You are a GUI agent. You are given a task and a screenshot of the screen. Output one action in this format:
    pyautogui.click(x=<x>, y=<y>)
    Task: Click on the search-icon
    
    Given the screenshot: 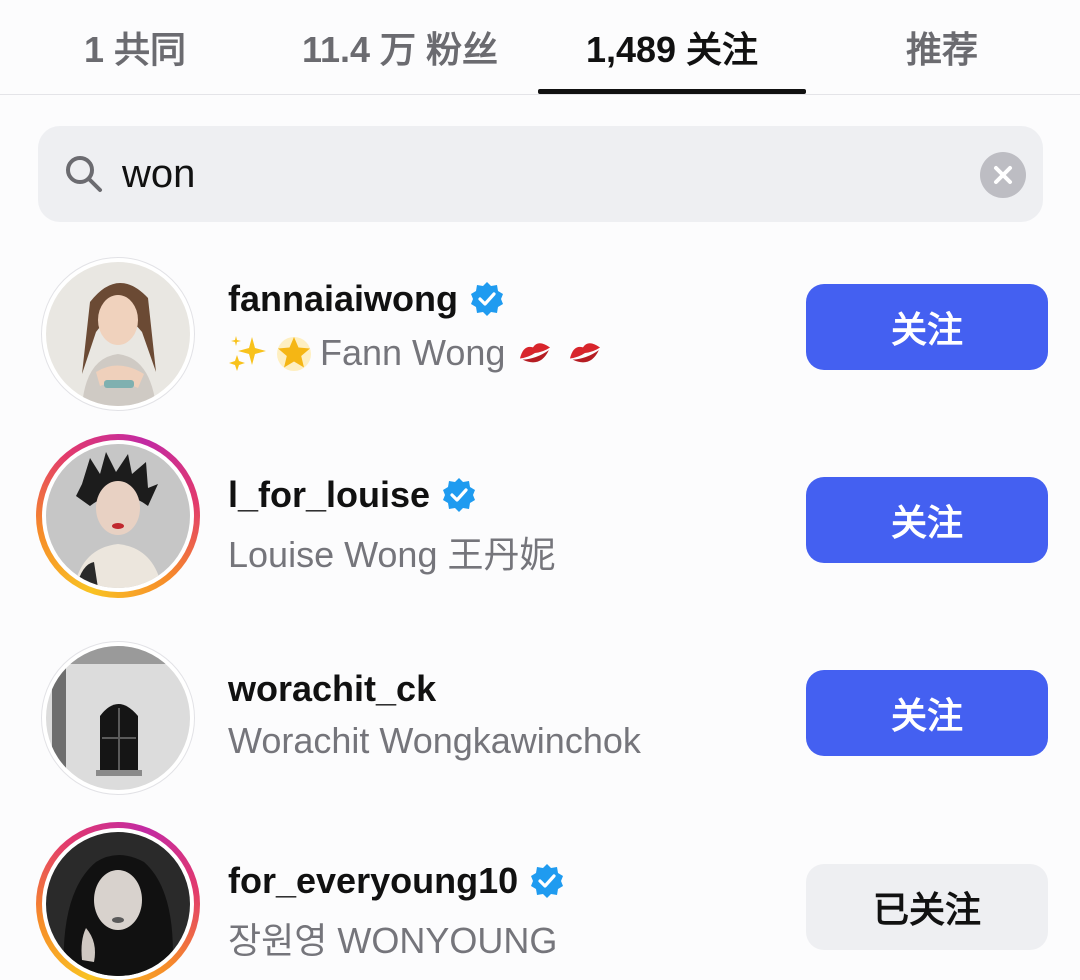 What is the action you would take?
    pyautogui.click(x=84, y=174)
    